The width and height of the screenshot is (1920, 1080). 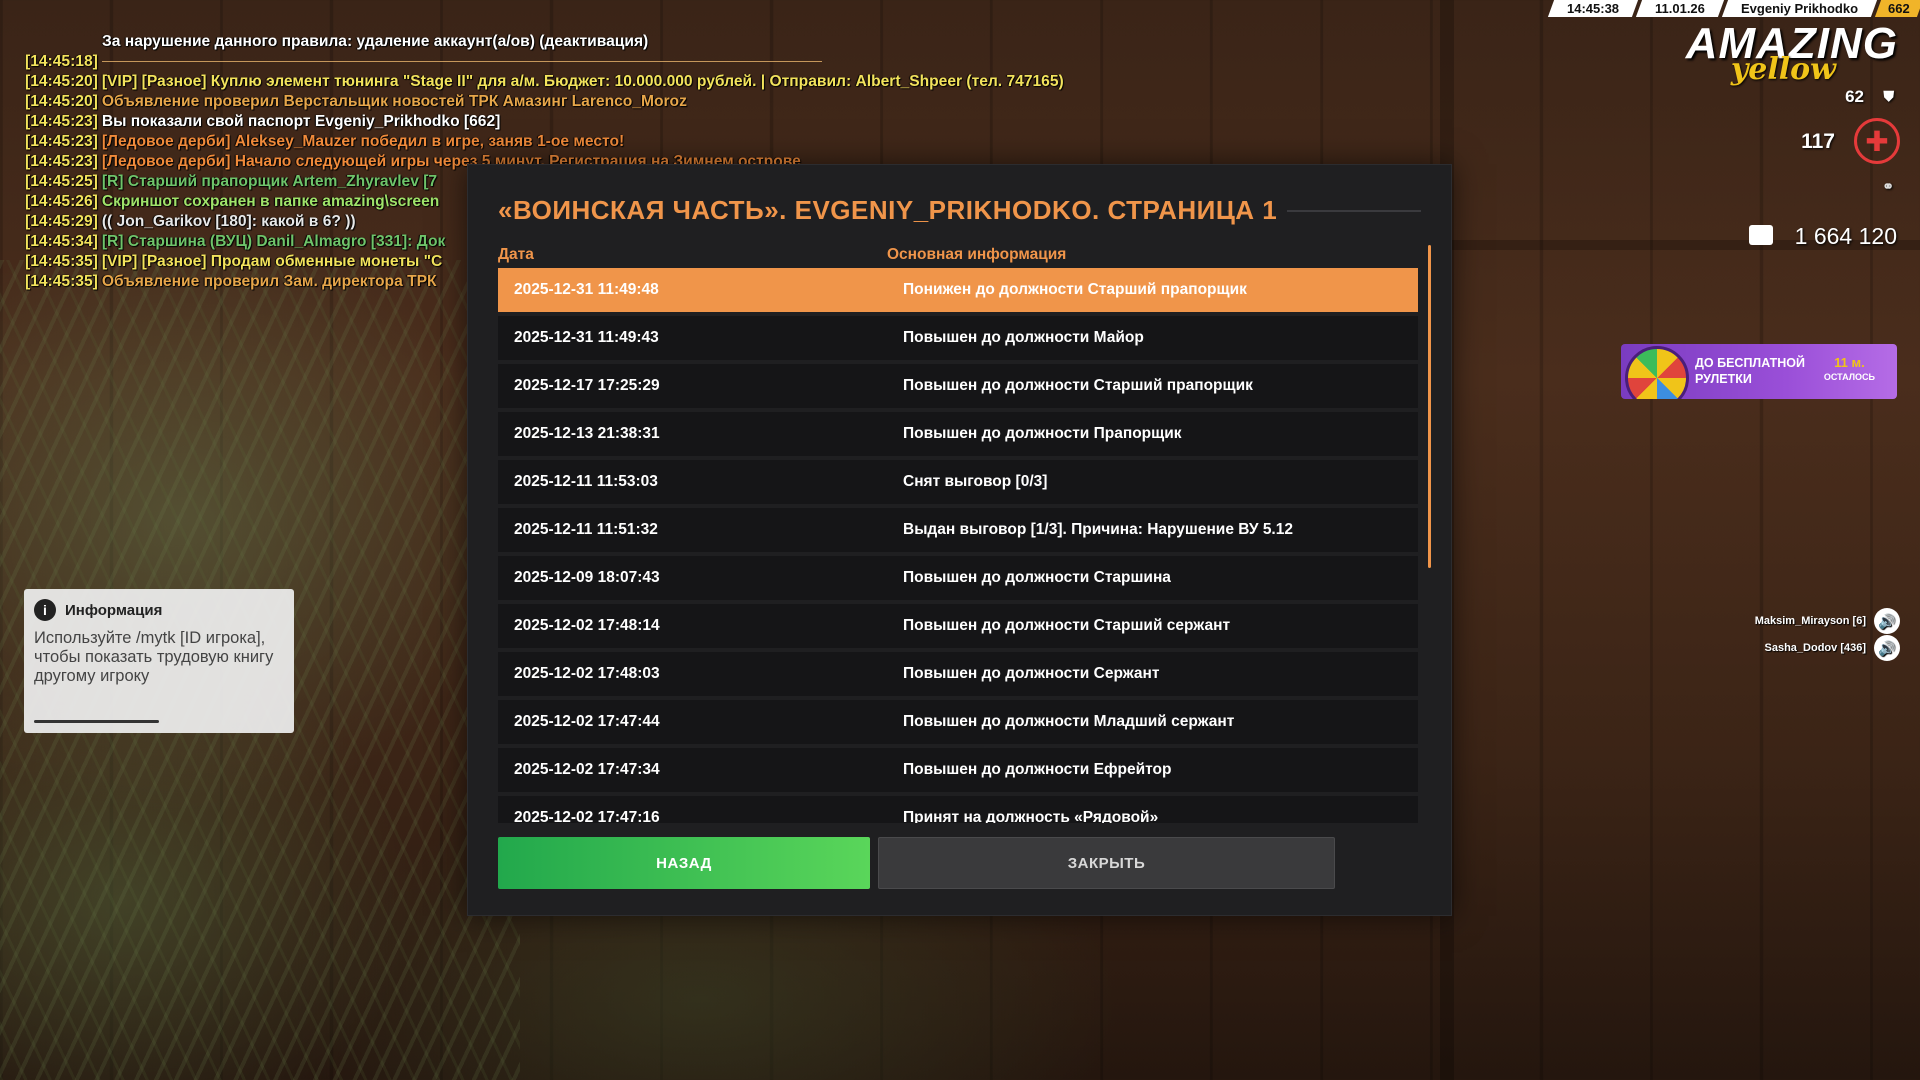 What do you see at coordinates (272, 261) in the screenshot?
I see `chat-message: [VIP] [Разное] Продам обменные монеты "С` at bounding box center [272, 261].